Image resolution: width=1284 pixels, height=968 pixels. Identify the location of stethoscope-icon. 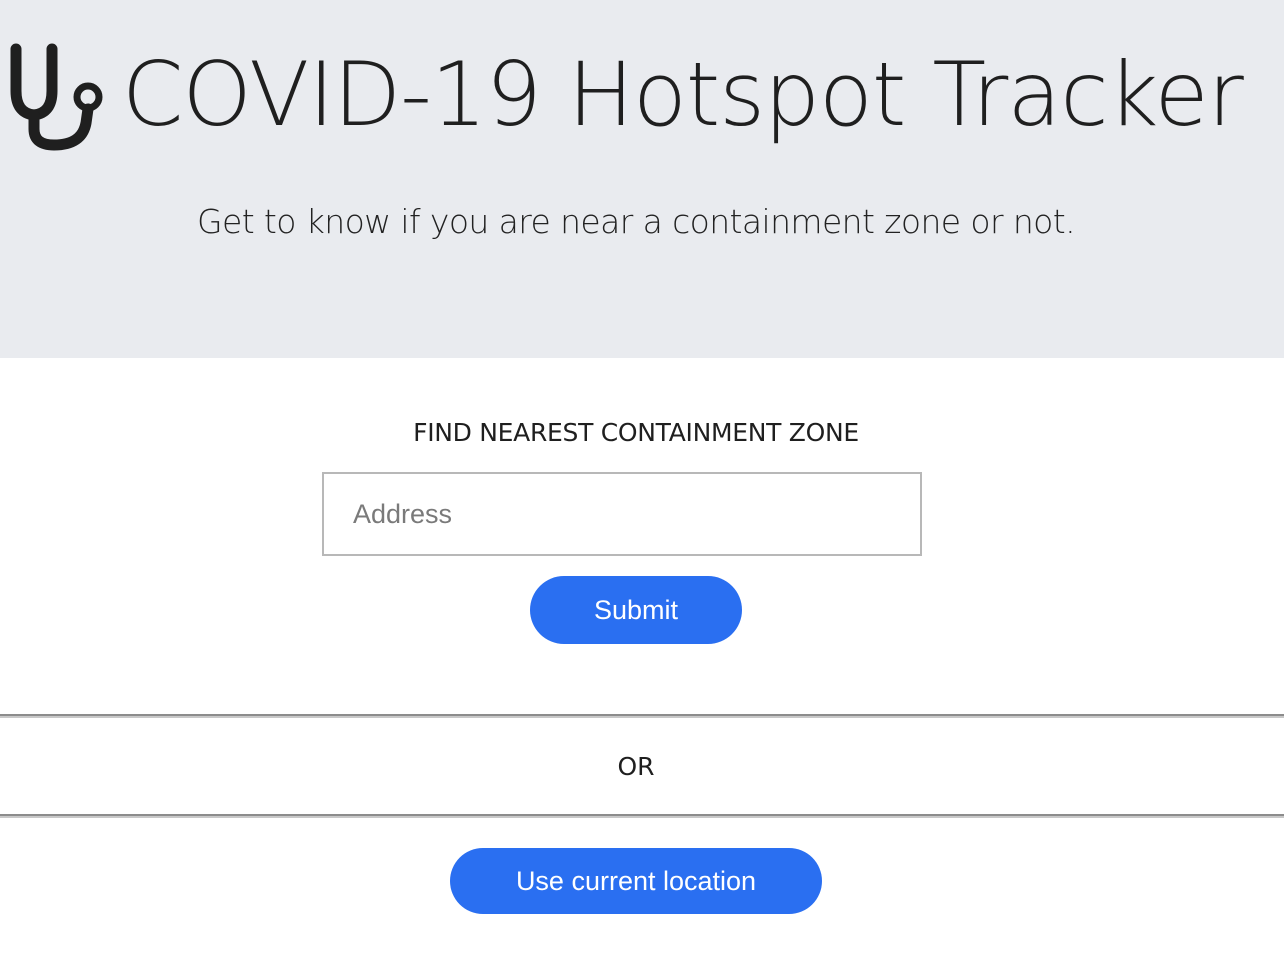
(56, 97).